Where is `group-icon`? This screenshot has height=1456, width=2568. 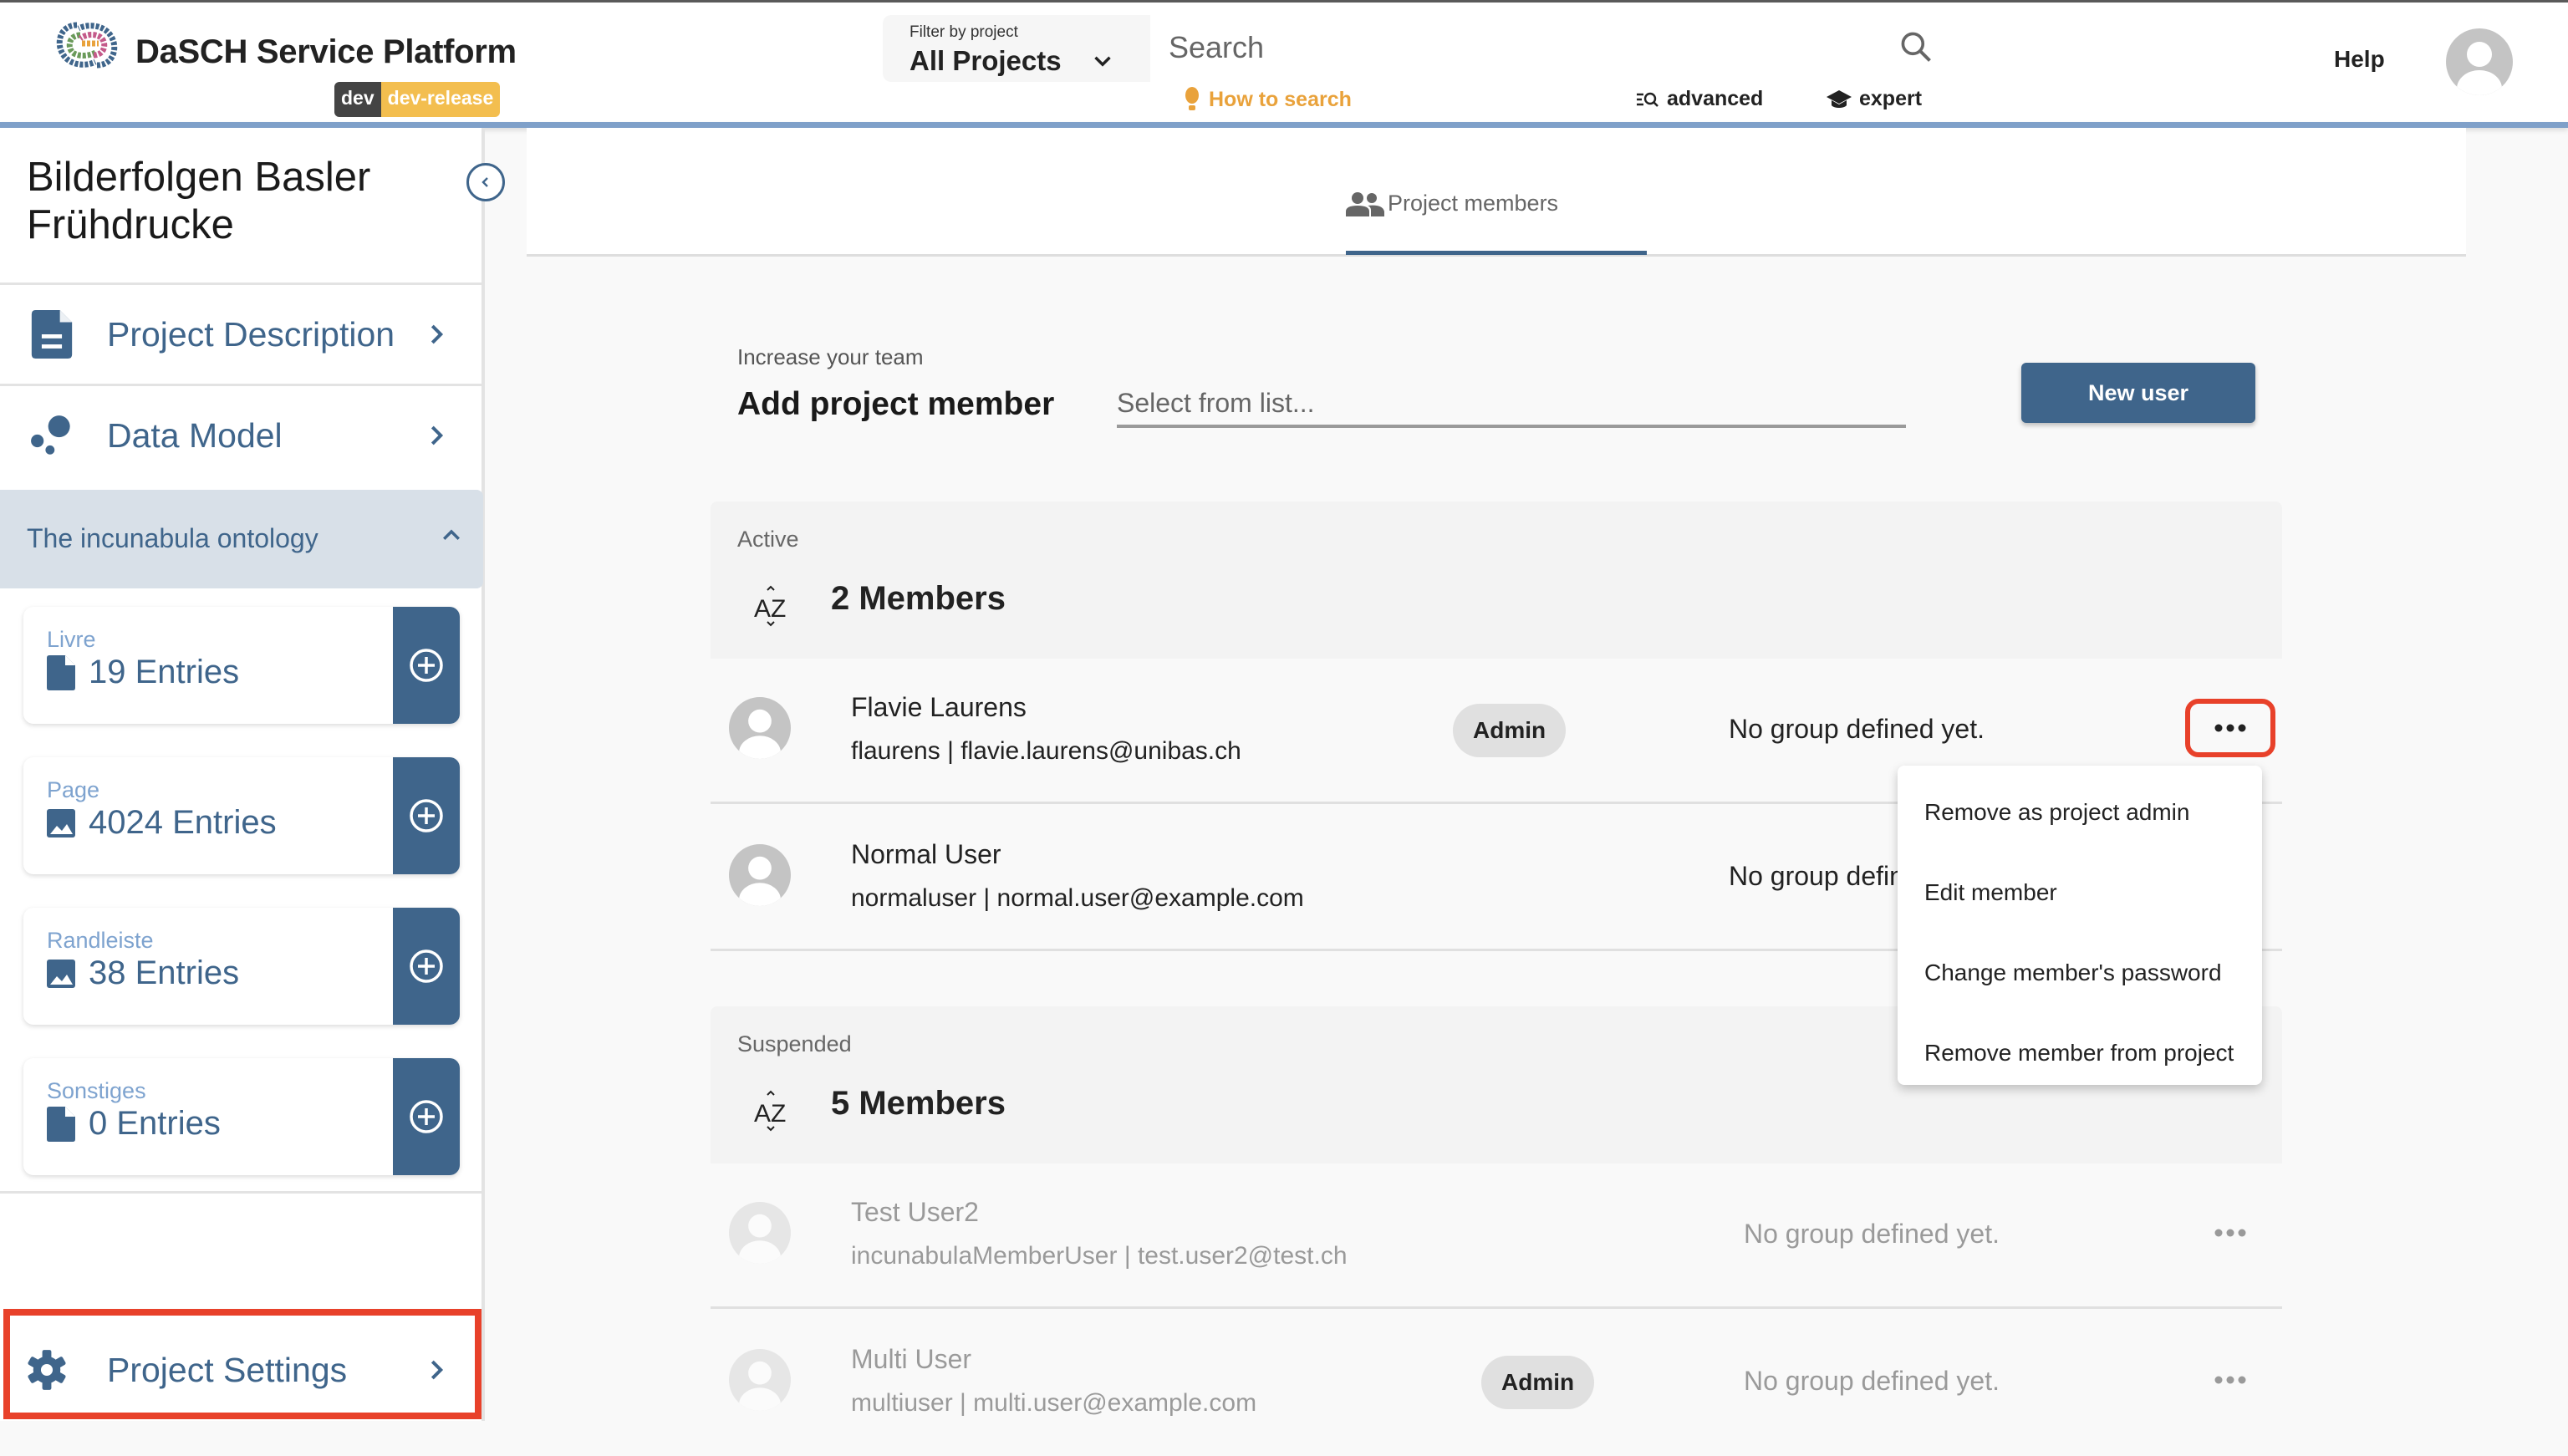
group-icon is located at coordinates (1365, 203).